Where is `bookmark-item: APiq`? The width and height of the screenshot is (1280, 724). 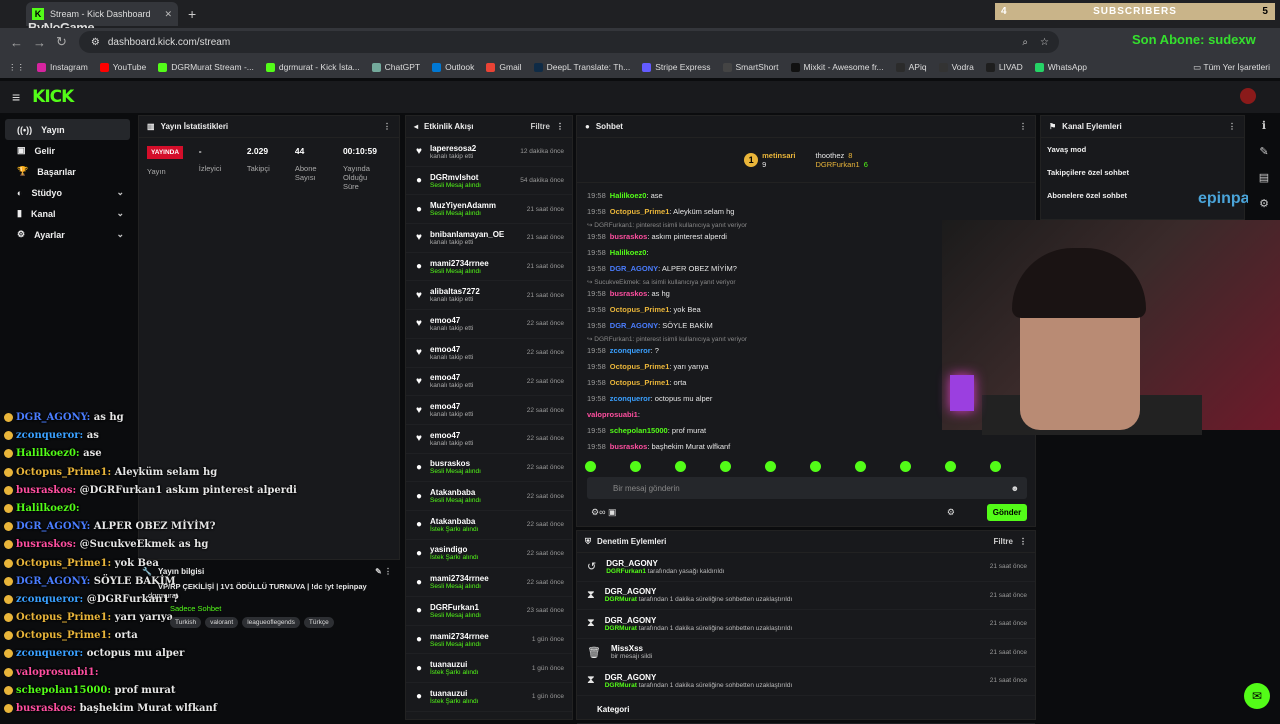
bookmark-item: APiq is located at coordinates (911, 67).